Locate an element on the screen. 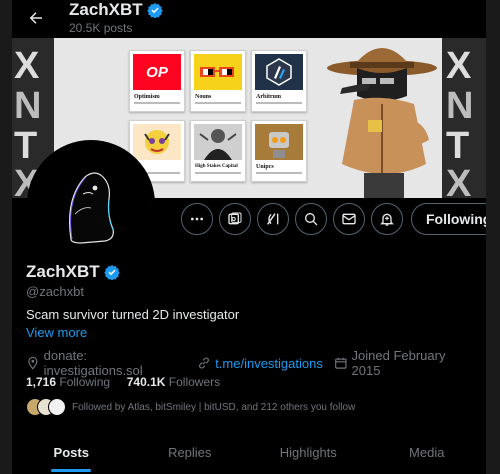 The image size is (500, 474). bell-icon is located at coordinates (387, 219).